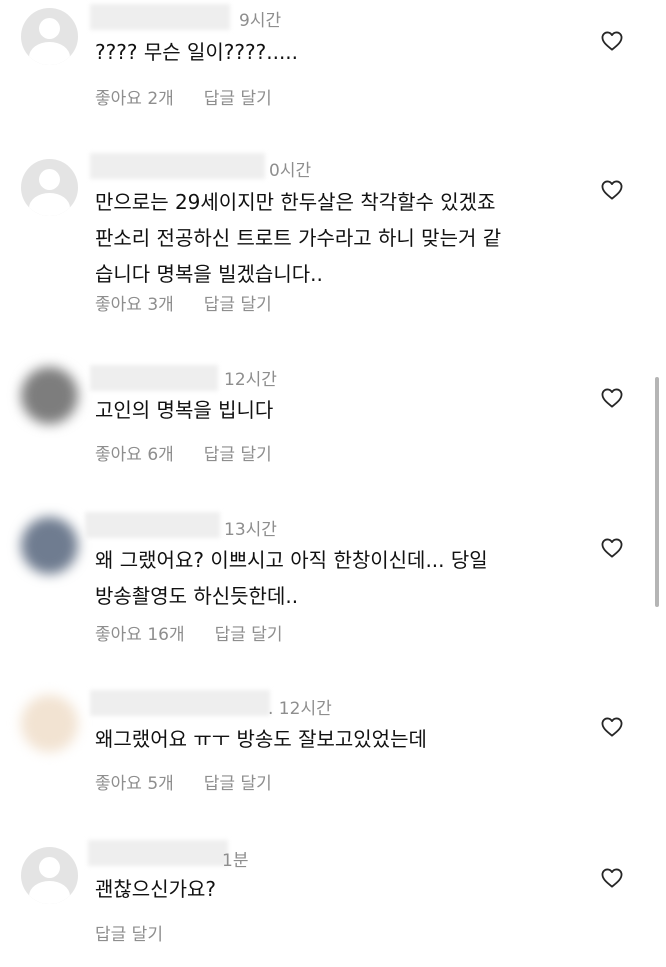 The height and width of the screenshot is (967, 666). Describe the element at coordinates (657, 492) in the screenshot. I see `scrollbar` at that location.